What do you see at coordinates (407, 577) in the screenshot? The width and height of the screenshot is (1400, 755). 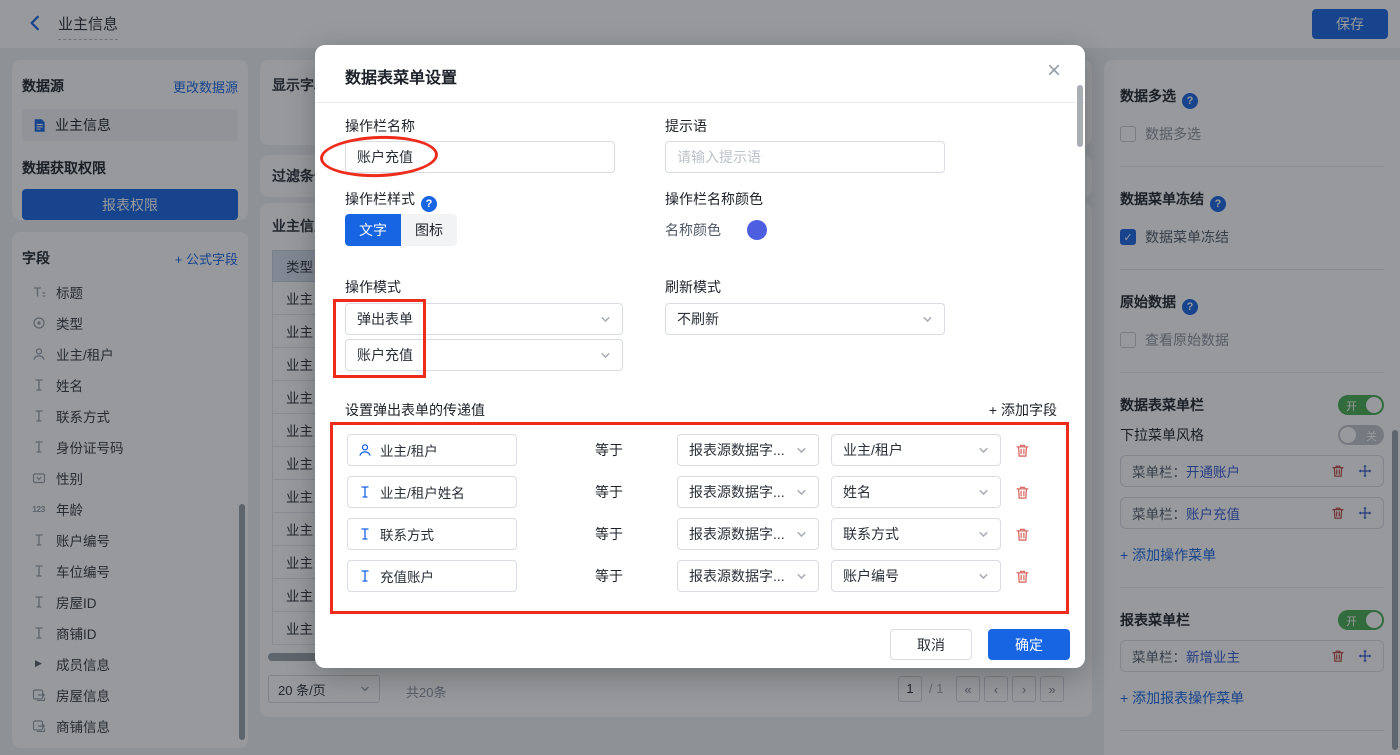 I see `target-field-name: 充值账户` at bounding box center [407, 577].